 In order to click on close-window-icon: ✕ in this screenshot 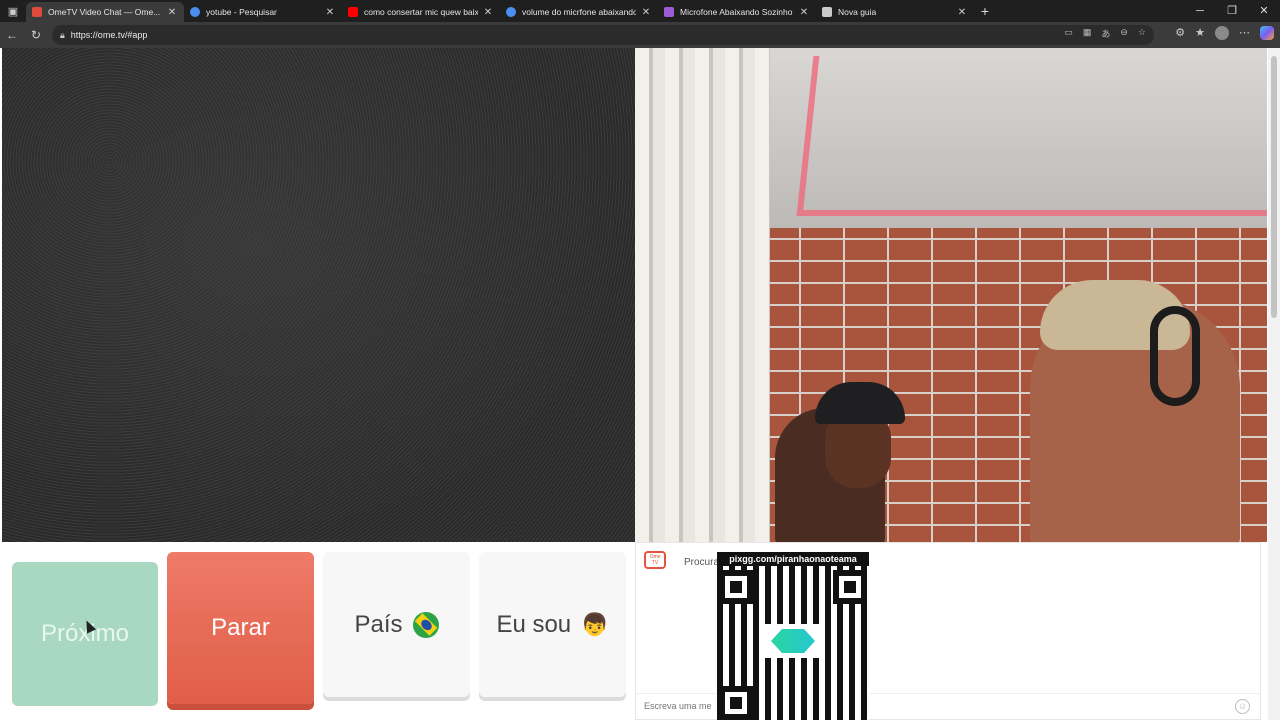, I will do `click(1264, 11)`.